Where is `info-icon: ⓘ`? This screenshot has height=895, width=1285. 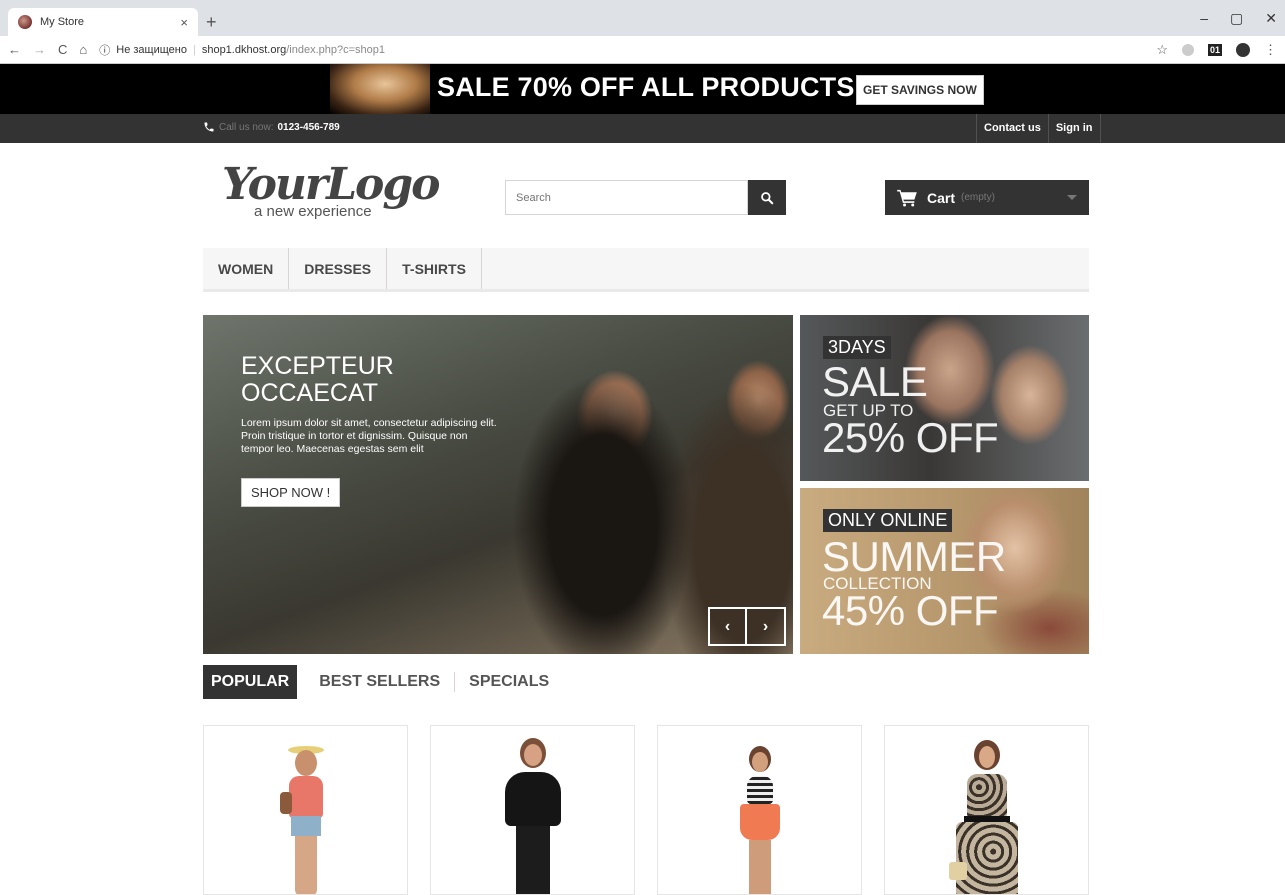 info-icon: ⓘ is located at coordinates (104, 50).